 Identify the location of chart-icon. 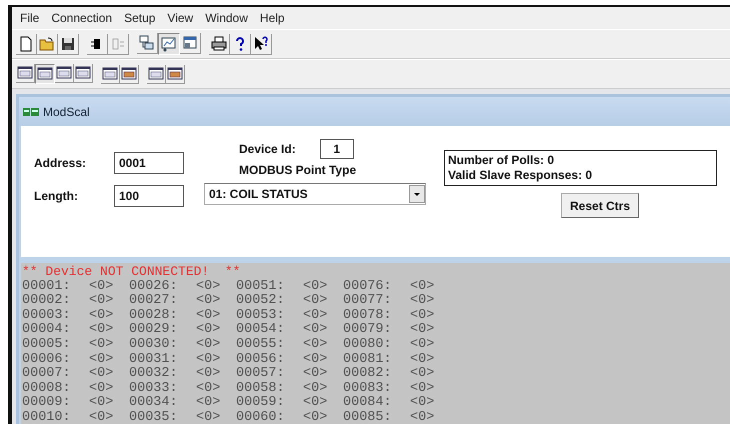
(169, 44).